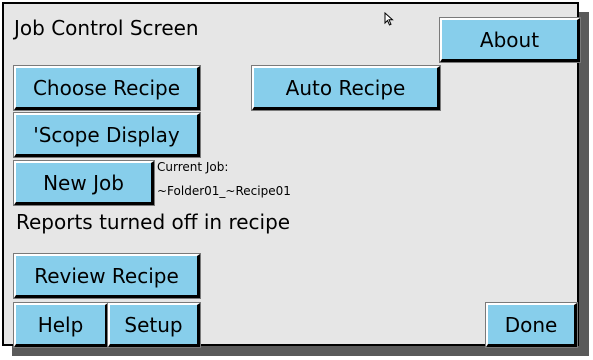 The image size is (593, 360). I want to click on mouse-pointer-icon, so click(389, 19).